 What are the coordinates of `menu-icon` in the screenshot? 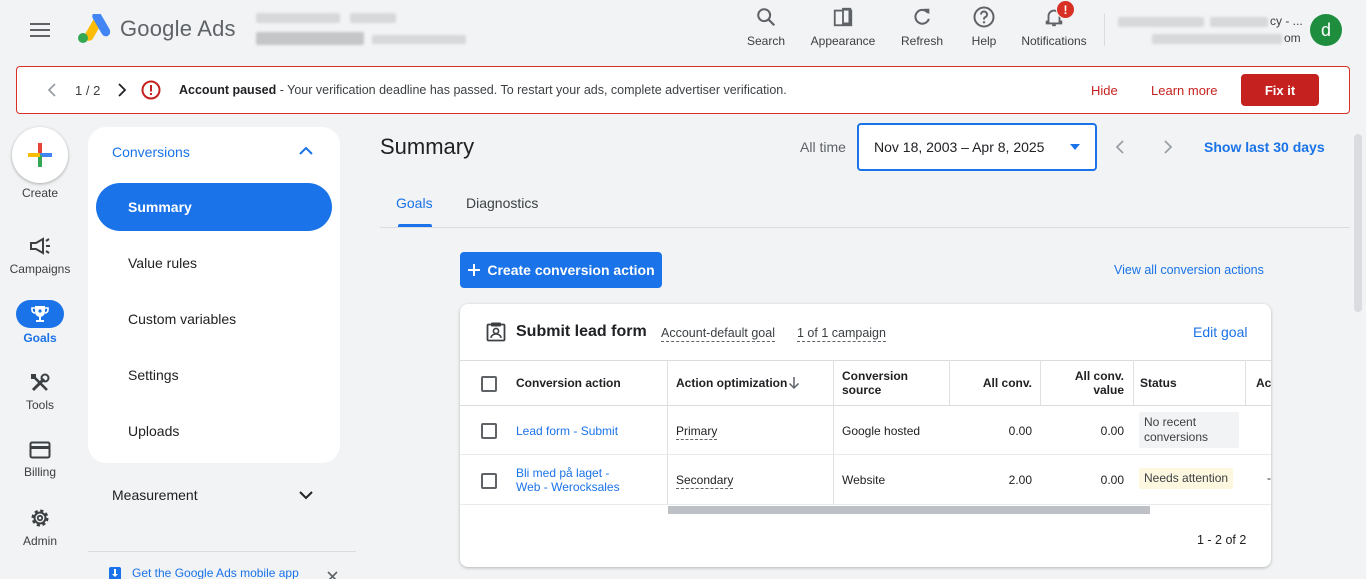 It's located at (40, 30).